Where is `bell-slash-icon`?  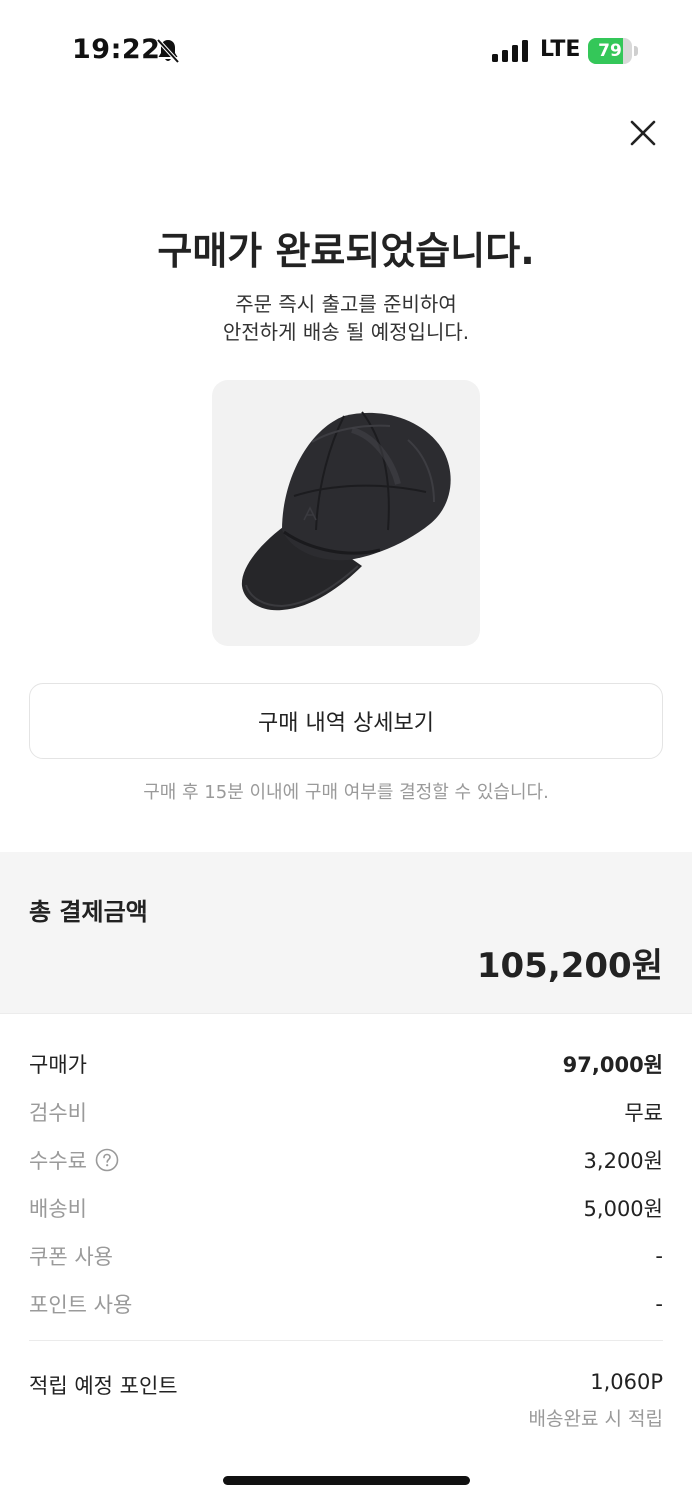
bell-slash-icon is located at coordinates (168, 51).